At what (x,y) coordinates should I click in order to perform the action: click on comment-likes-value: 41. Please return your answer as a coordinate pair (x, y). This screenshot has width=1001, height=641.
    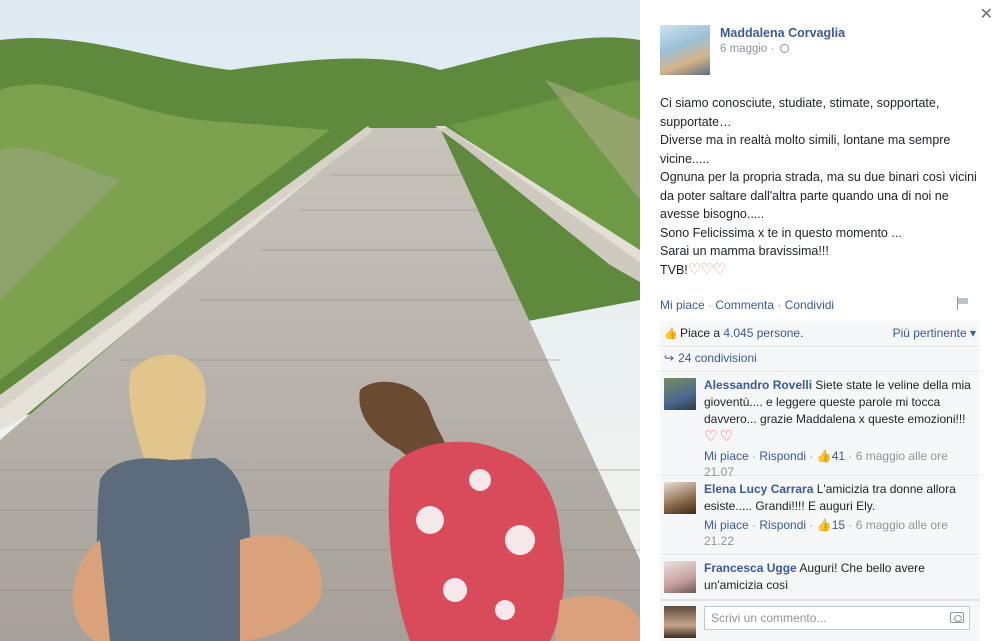
    Looking at the image, I should click on (838, 456).